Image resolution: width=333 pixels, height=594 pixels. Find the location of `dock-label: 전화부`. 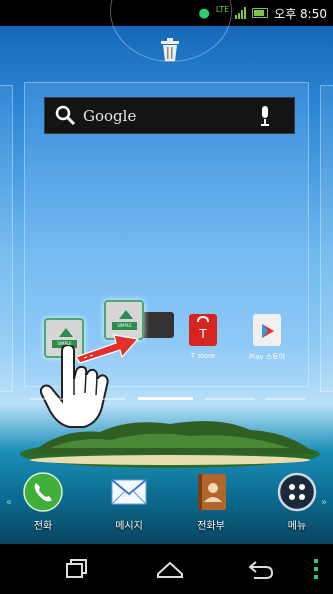

dock-label: 전화부 is located at coordinates (211, 526).